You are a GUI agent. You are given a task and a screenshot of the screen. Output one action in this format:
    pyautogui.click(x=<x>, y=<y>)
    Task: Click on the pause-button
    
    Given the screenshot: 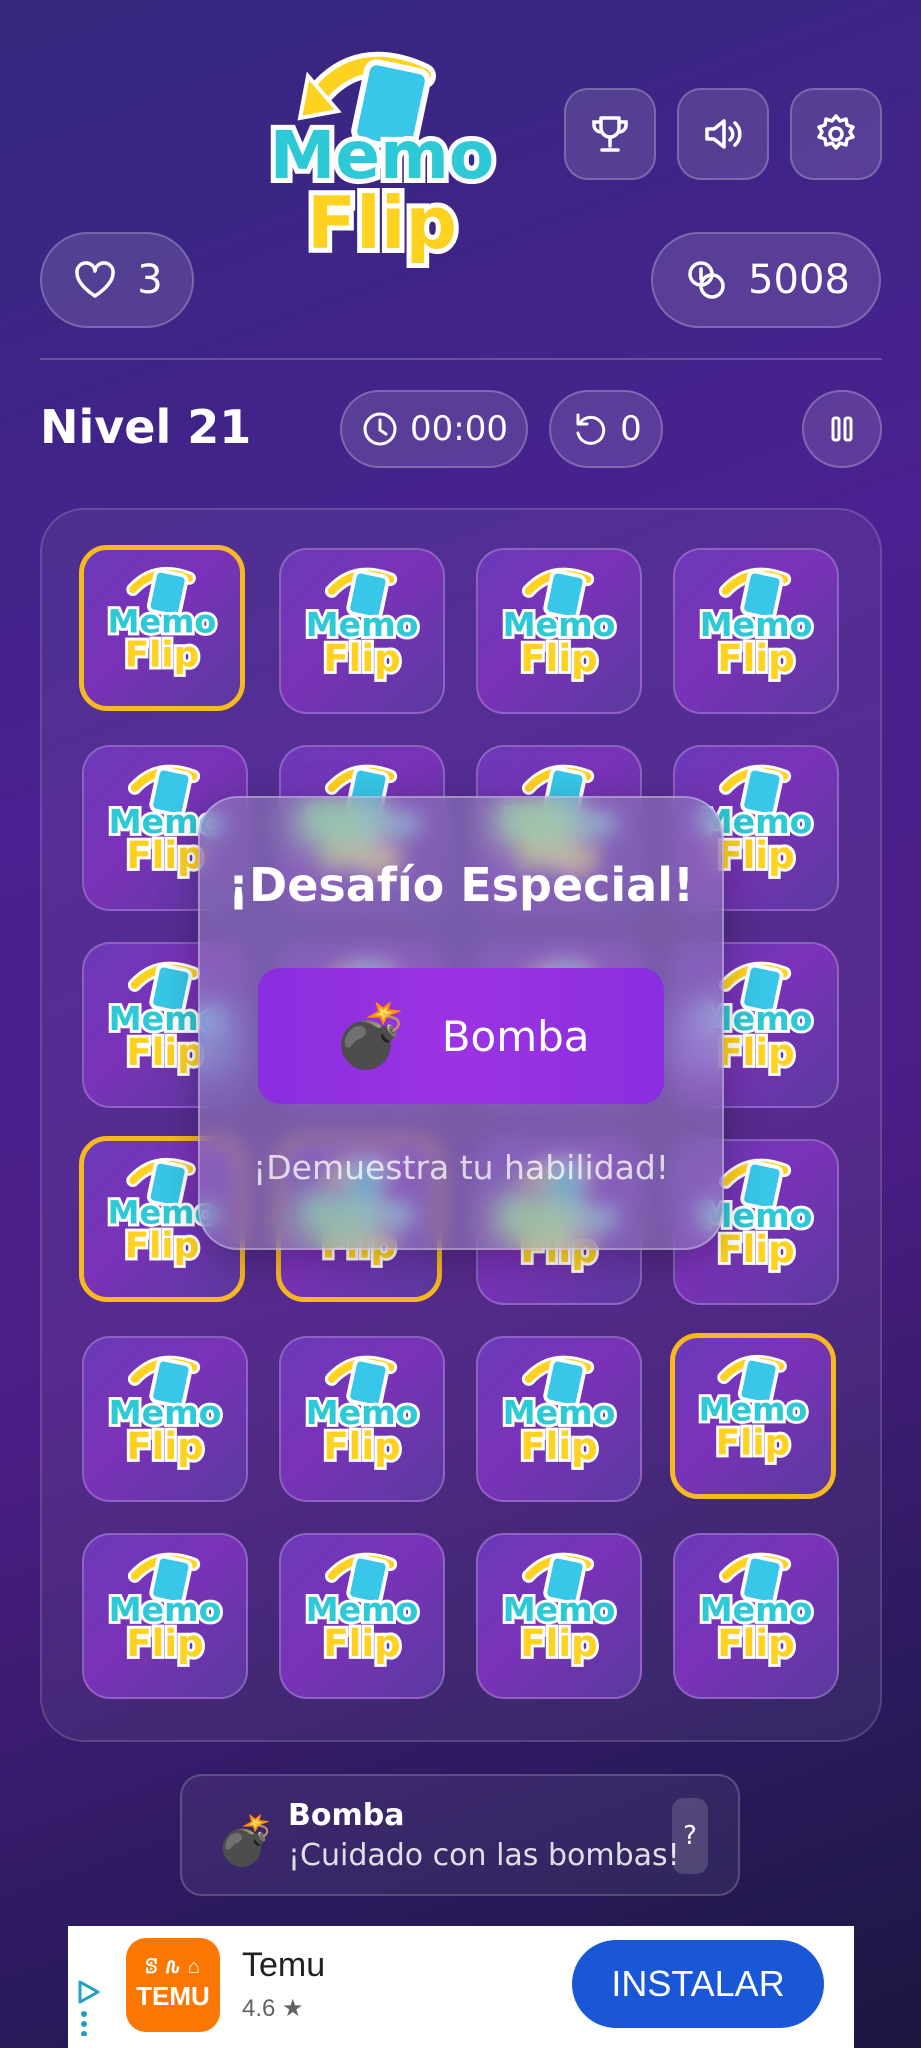 What is the action you would take?
    pyautogui.click(x=842, y=429)
    